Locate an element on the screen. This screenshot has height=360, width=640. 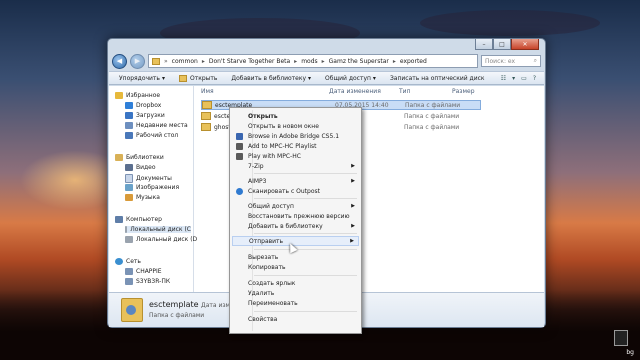
breadcrumb: Don't Starve Together Beta is located at coordinates (249, 61).